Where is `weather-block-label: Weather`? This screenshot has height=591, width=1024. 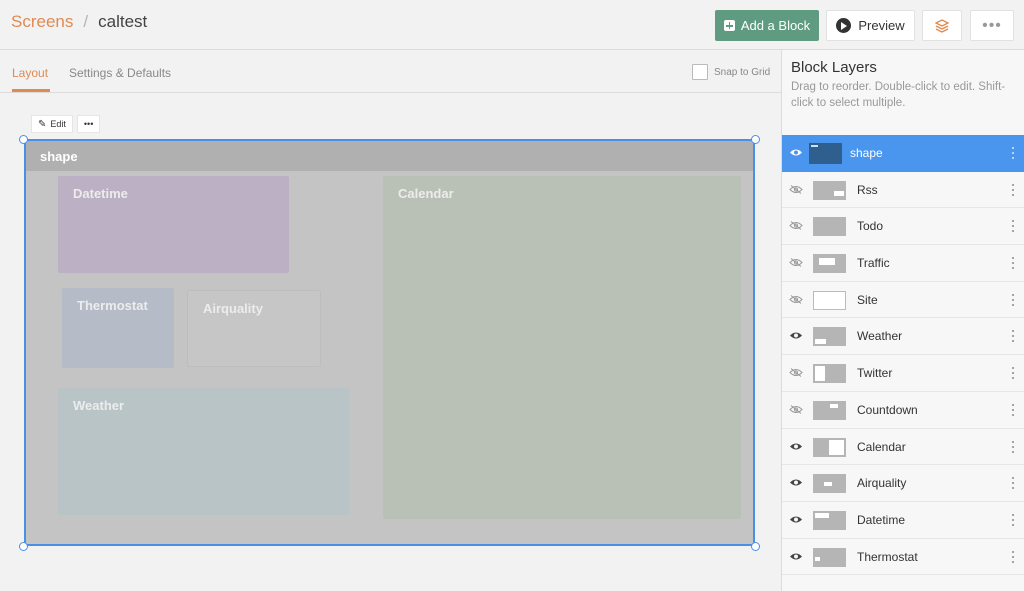 weather-block-label: Weather is located at coordinates (99, 405).